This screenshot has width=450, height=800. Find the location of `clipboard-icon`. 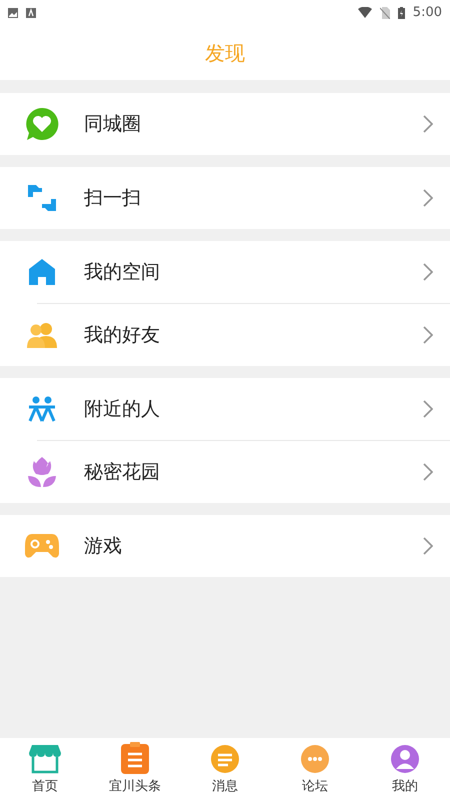

clipboard-icon is located at coordinates (135, 758).